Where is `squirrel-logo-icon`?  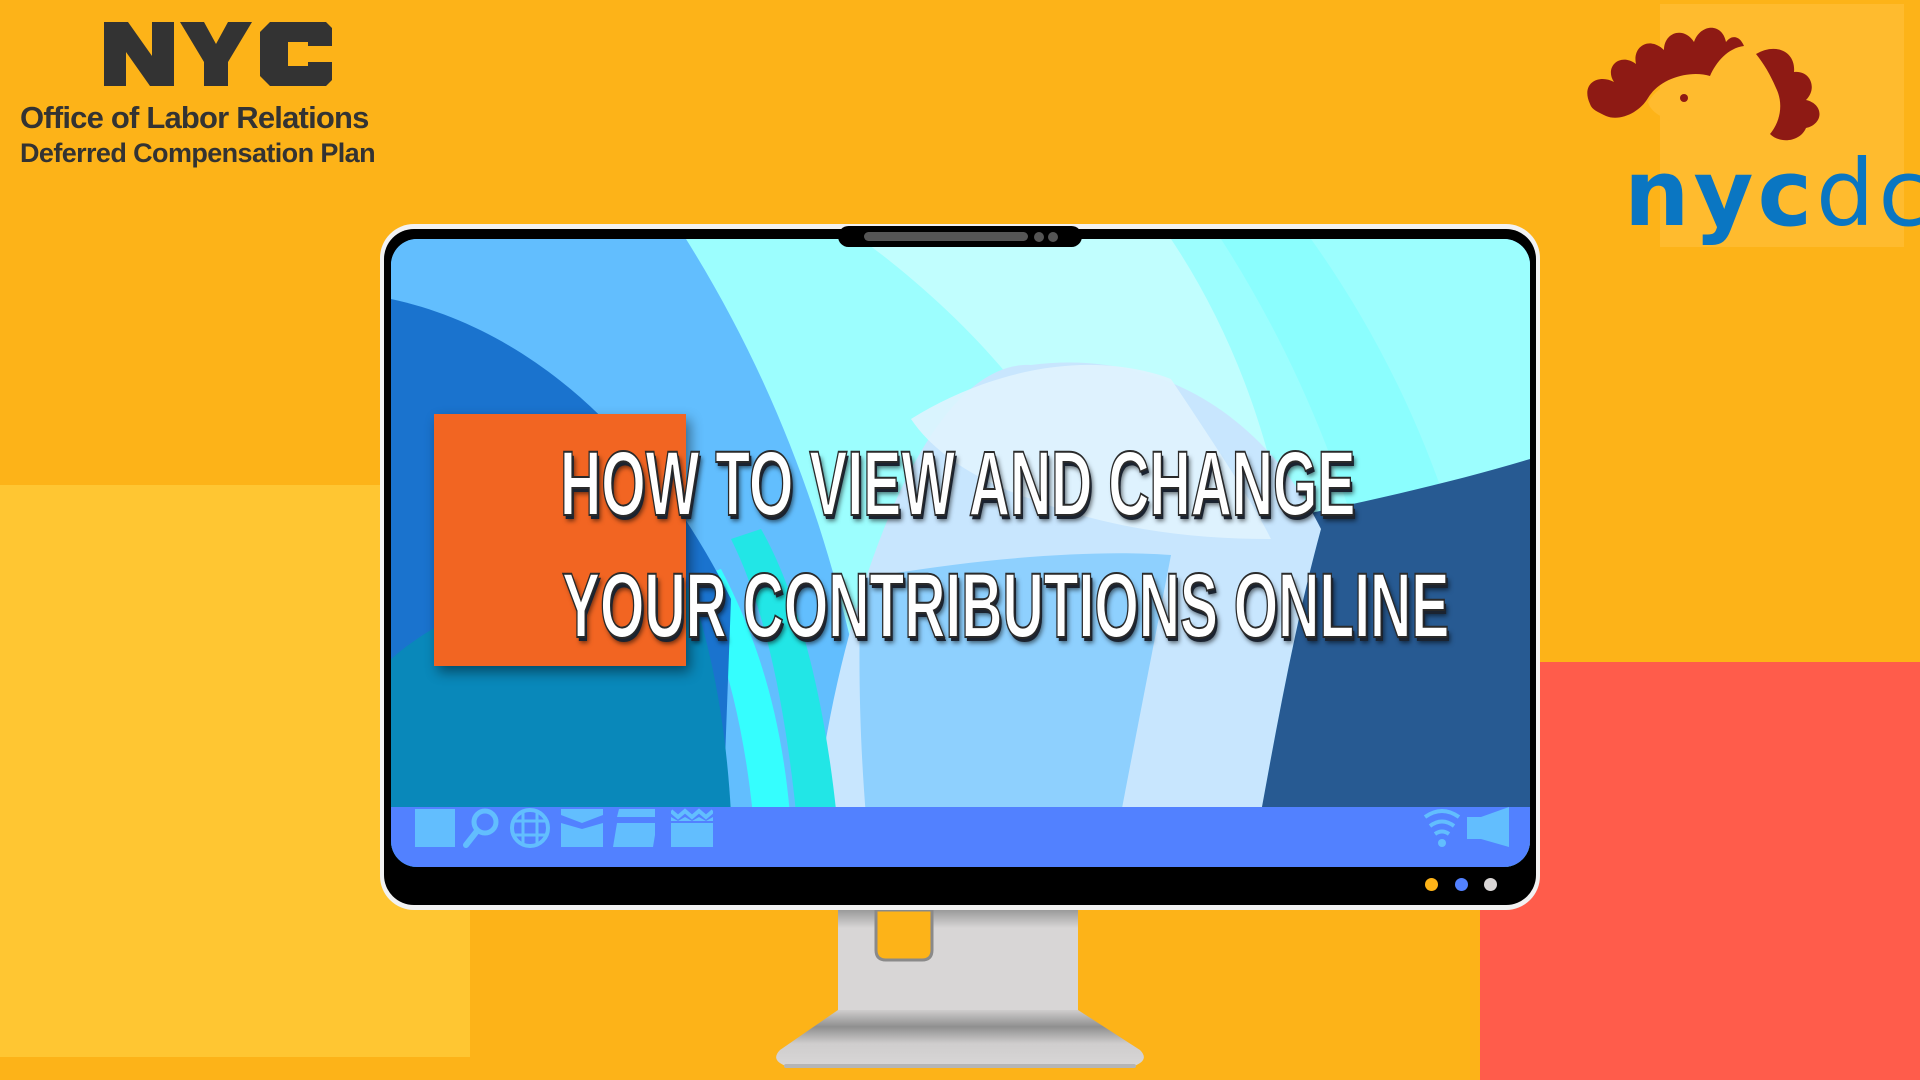 squirrel-logo-icon is located at coordinates (1703, 84).